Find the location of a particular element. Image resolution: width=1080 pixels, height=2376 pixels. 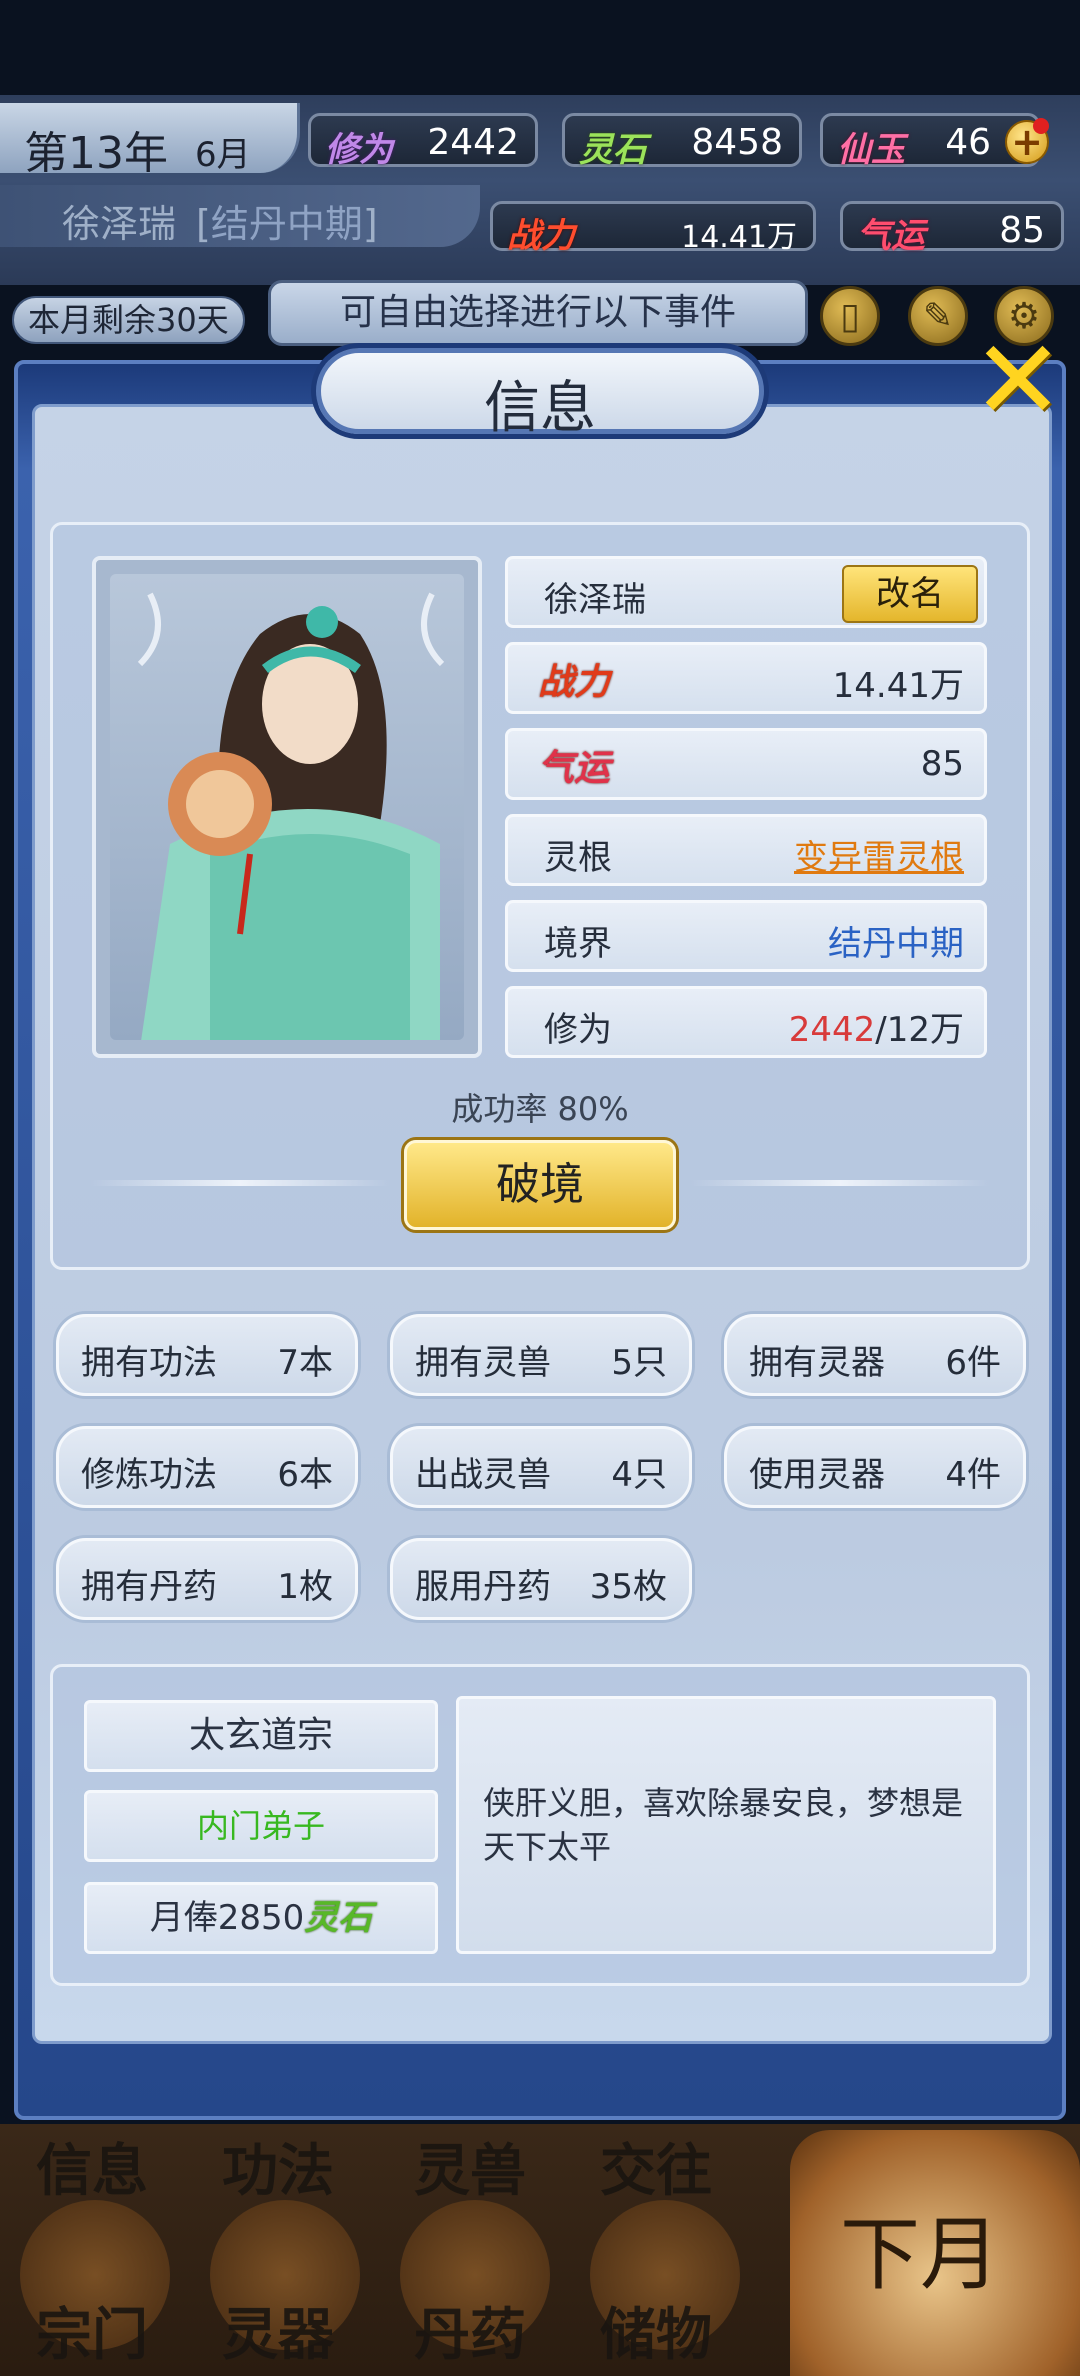

nav-techniques: 功法 is located at coordinates (278, 2166).